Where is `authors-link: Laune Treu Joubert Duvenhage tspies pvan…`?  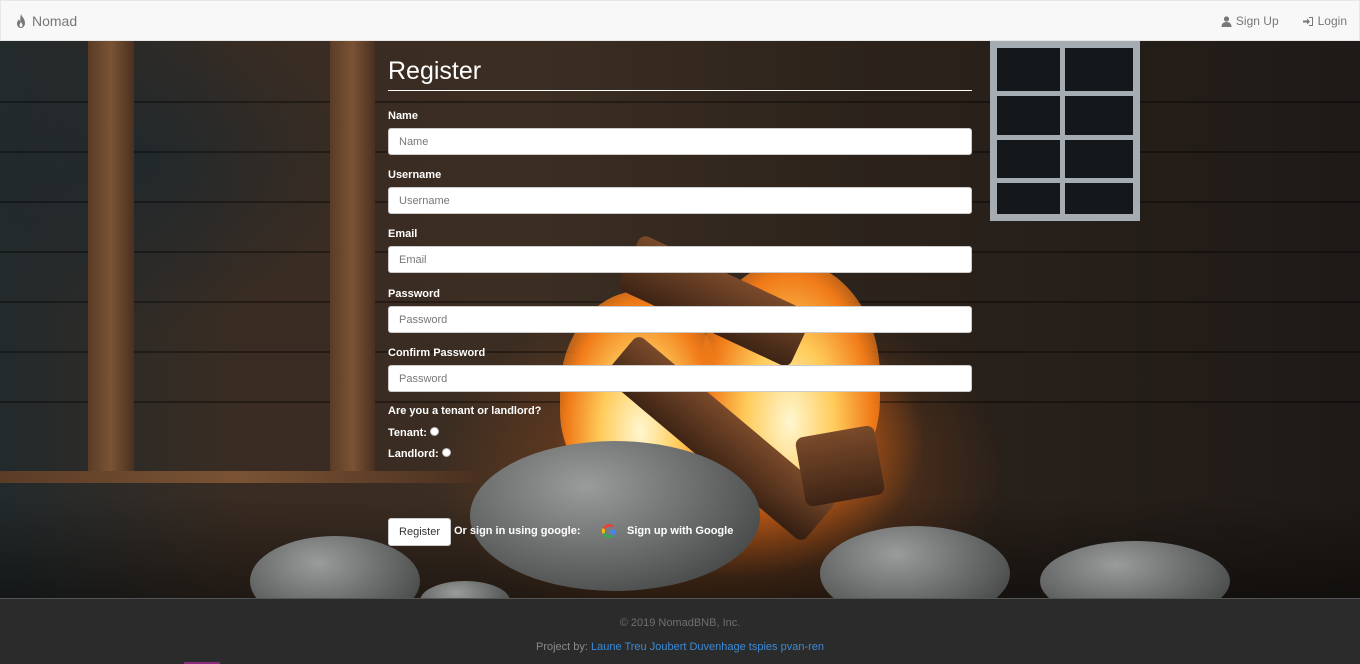 authors-link: Laune Treu Joubert Duvenhage tspies pvan… is located at coordinates (707, 647).